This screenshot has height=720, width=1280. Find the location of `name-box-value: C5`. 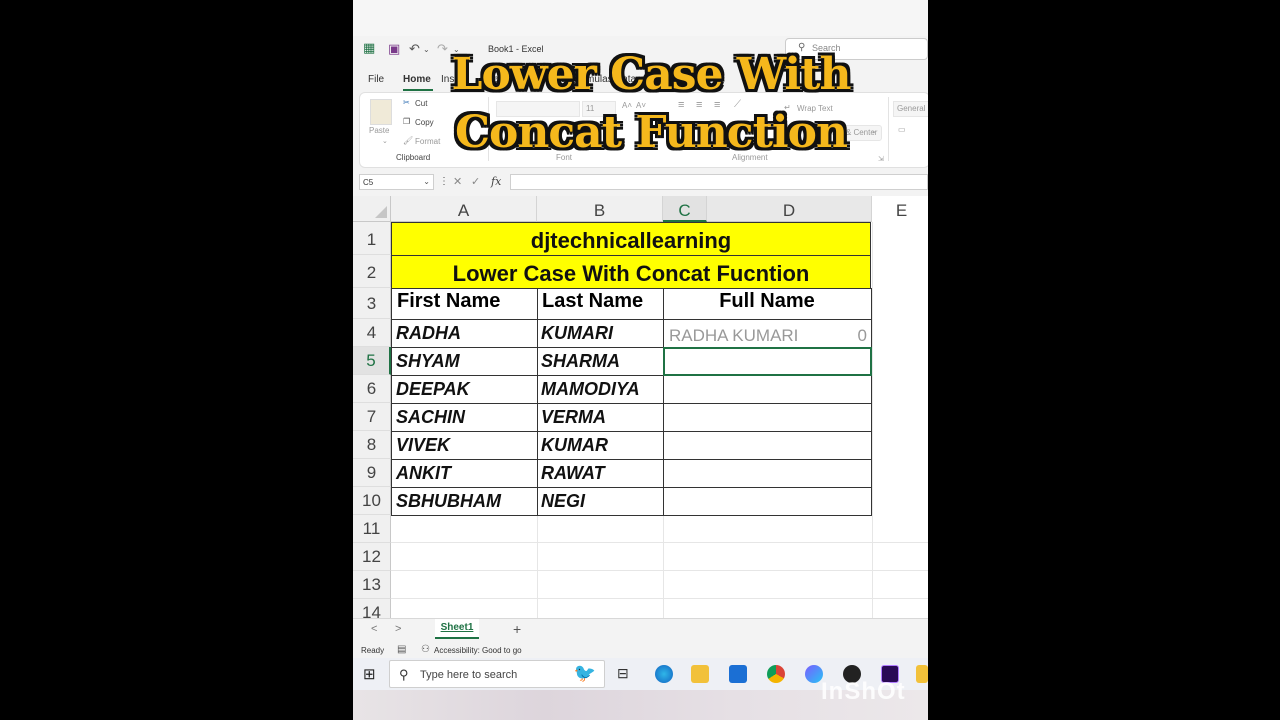

name-box-value: C5 is located at coordinates (368, 182).